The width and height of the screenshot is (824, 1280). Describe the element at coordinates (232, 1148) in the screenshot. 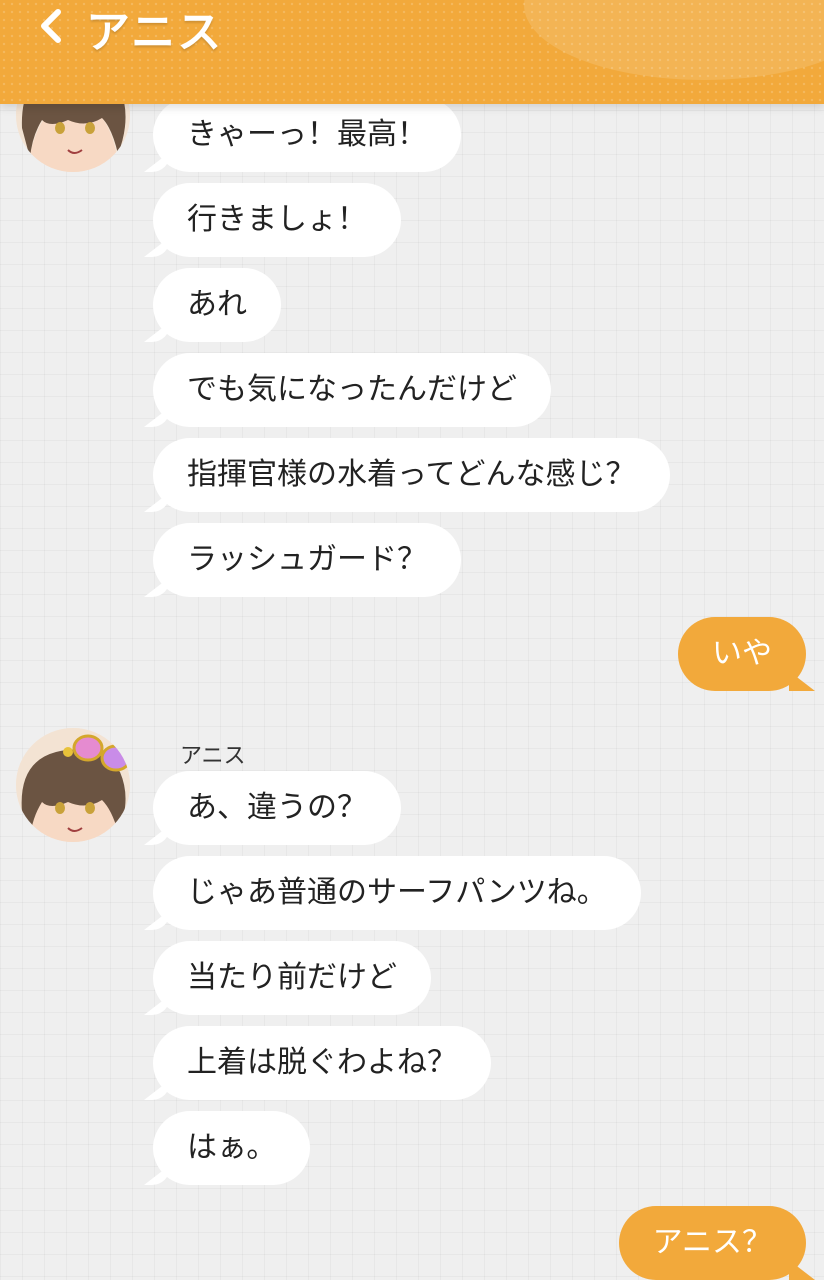

I see `message-bubble: はぁ。` at that location.